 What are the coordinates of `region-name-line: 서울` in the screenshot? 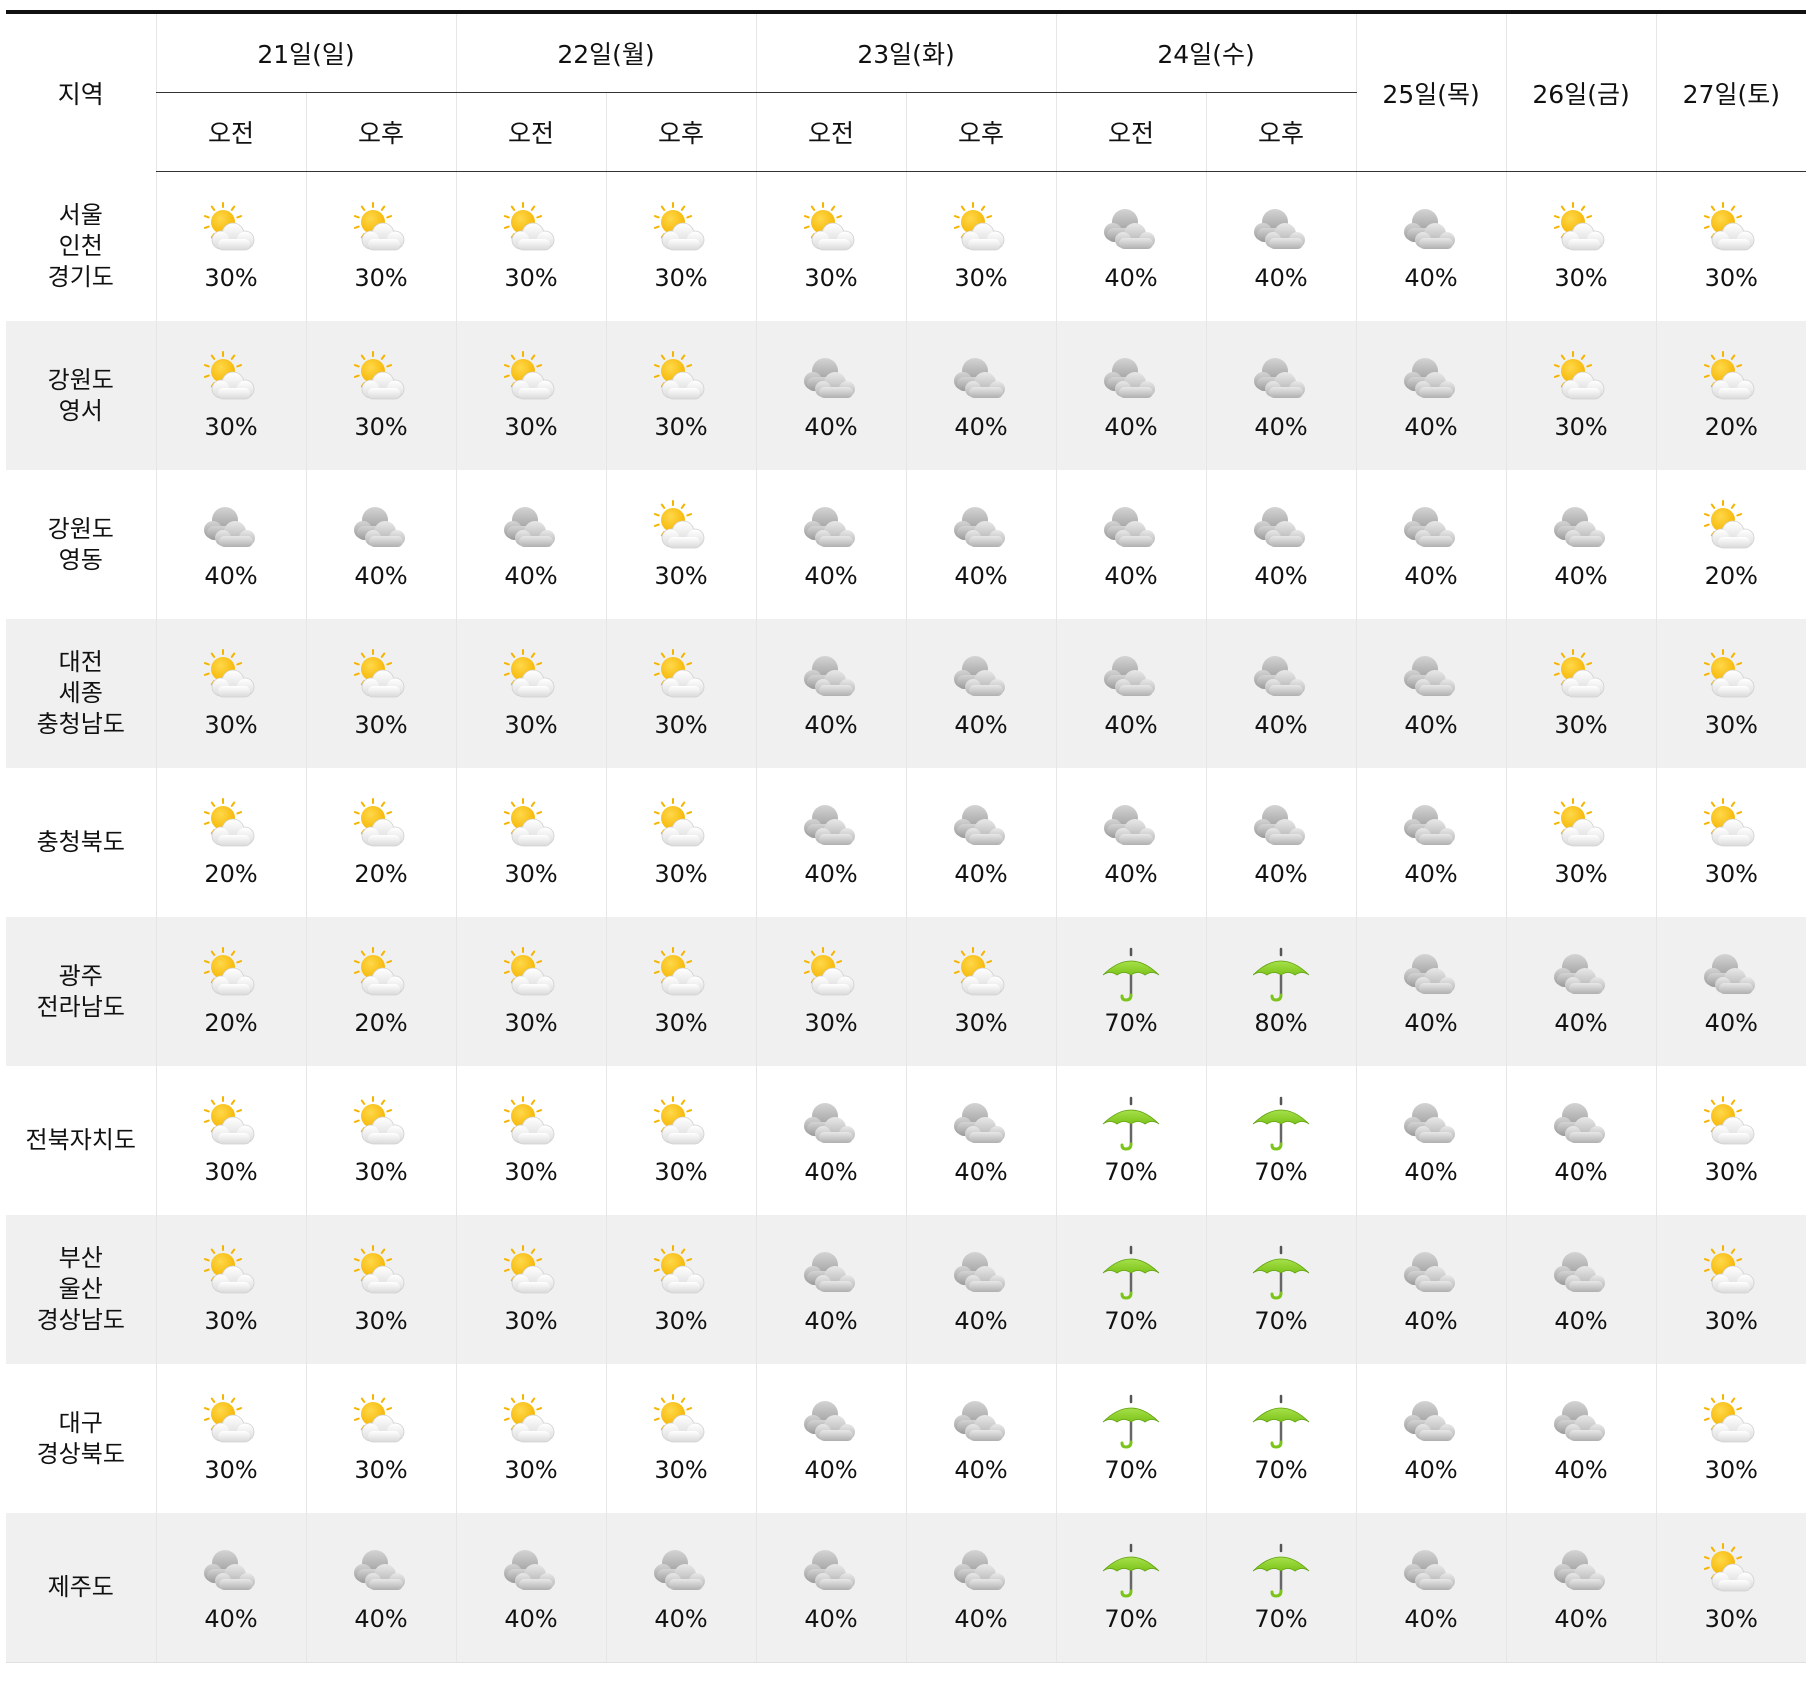 It's located at (80, 214).